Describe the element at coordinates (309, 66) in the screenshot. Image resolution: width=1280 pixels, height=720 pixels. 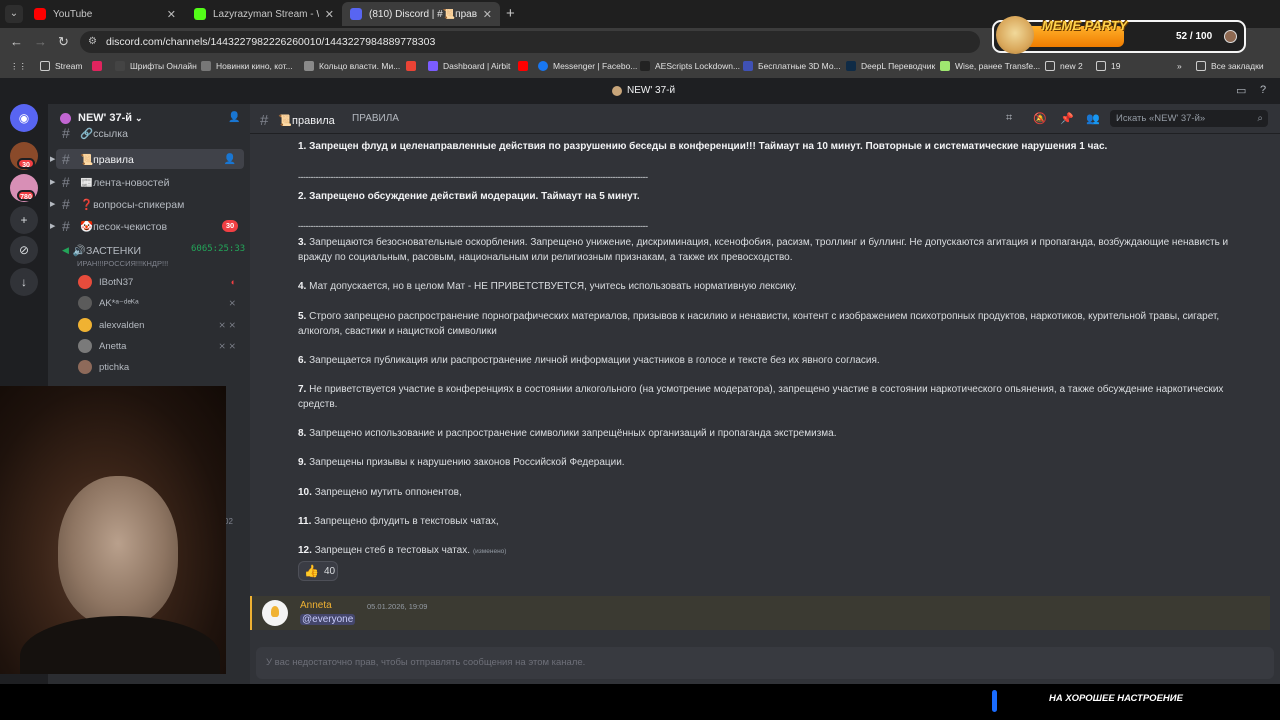
I see `bookmark-favicon-icon` at that location.